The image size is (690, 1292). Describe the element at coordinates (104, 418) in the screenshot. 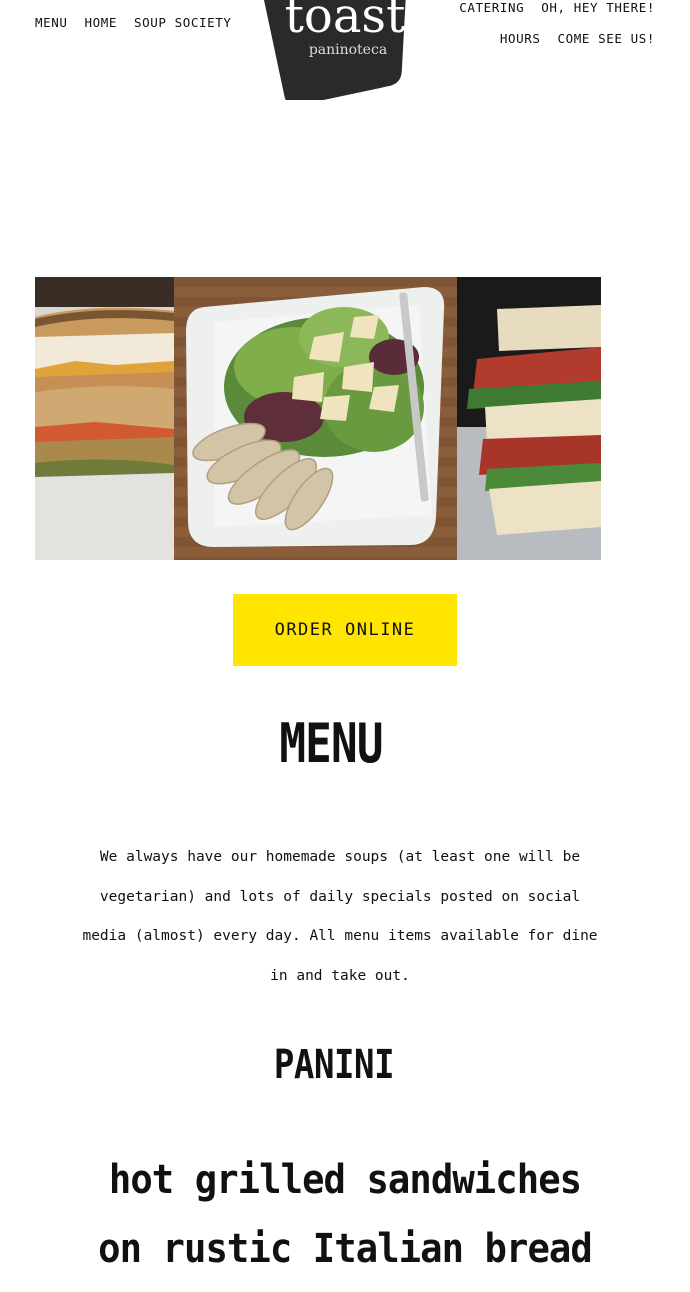

I see `gallery-image-panini` at that location.